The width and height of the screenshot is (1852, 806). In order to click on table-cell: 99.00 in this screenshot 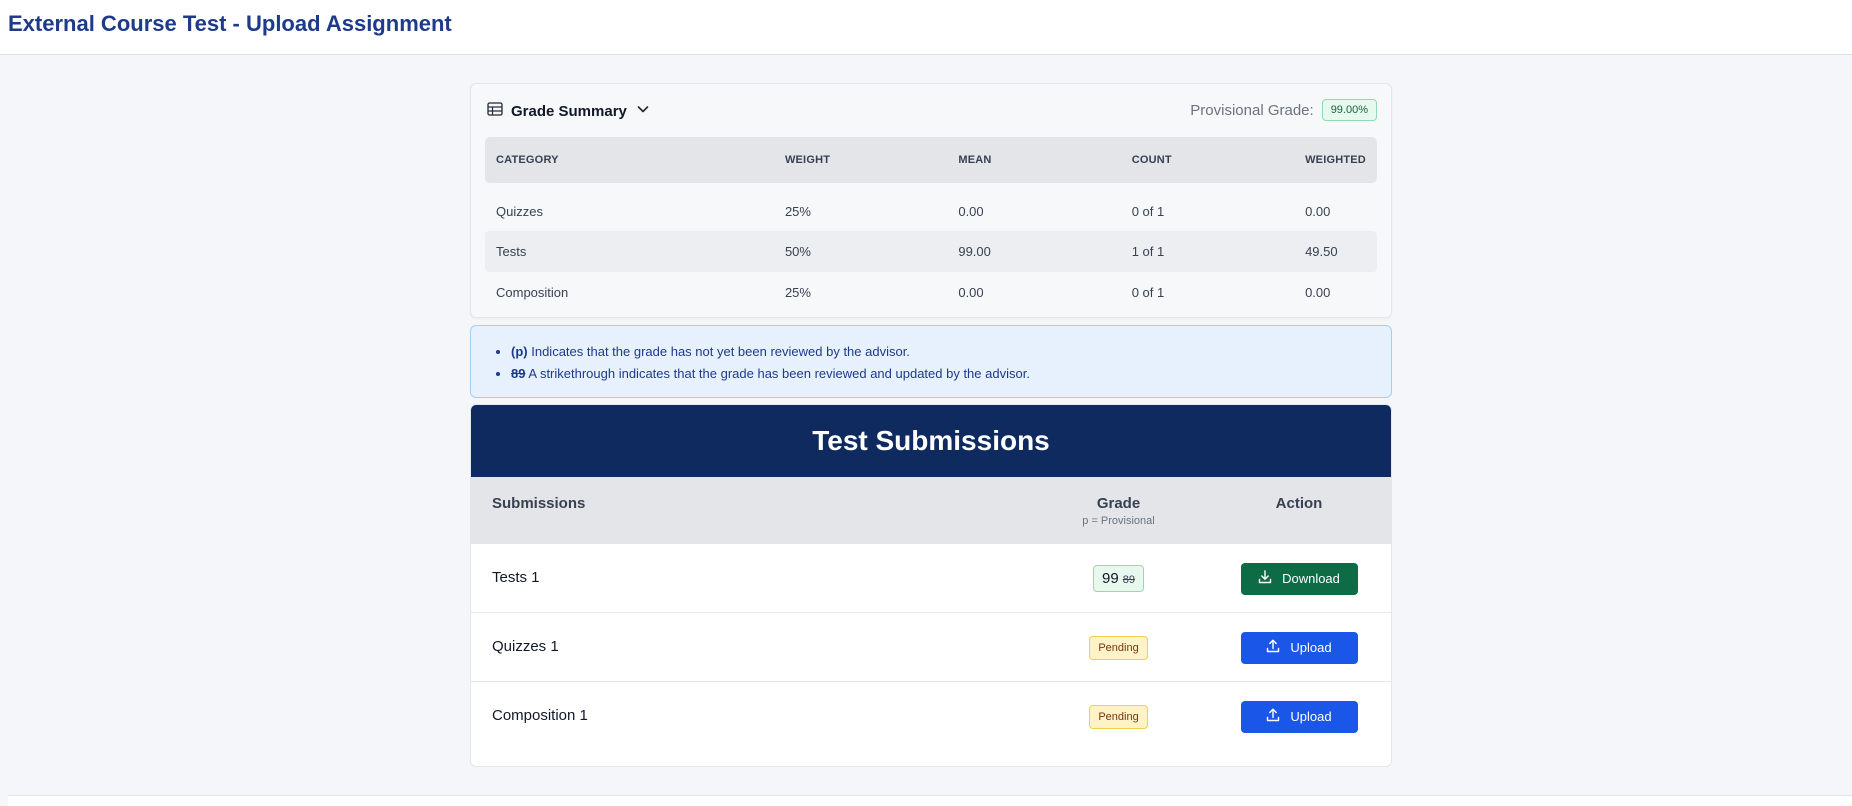, I will do `click(1034, 251)`.